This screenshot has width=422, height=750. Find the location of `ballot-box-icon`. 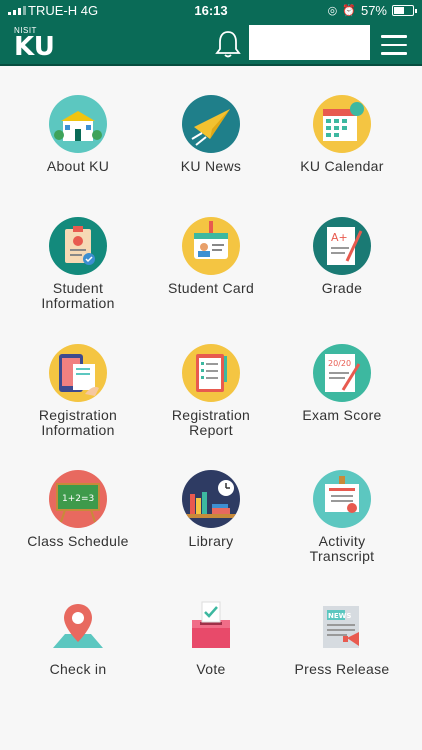

ballot-box-icon is located at coordinates (211, 627).